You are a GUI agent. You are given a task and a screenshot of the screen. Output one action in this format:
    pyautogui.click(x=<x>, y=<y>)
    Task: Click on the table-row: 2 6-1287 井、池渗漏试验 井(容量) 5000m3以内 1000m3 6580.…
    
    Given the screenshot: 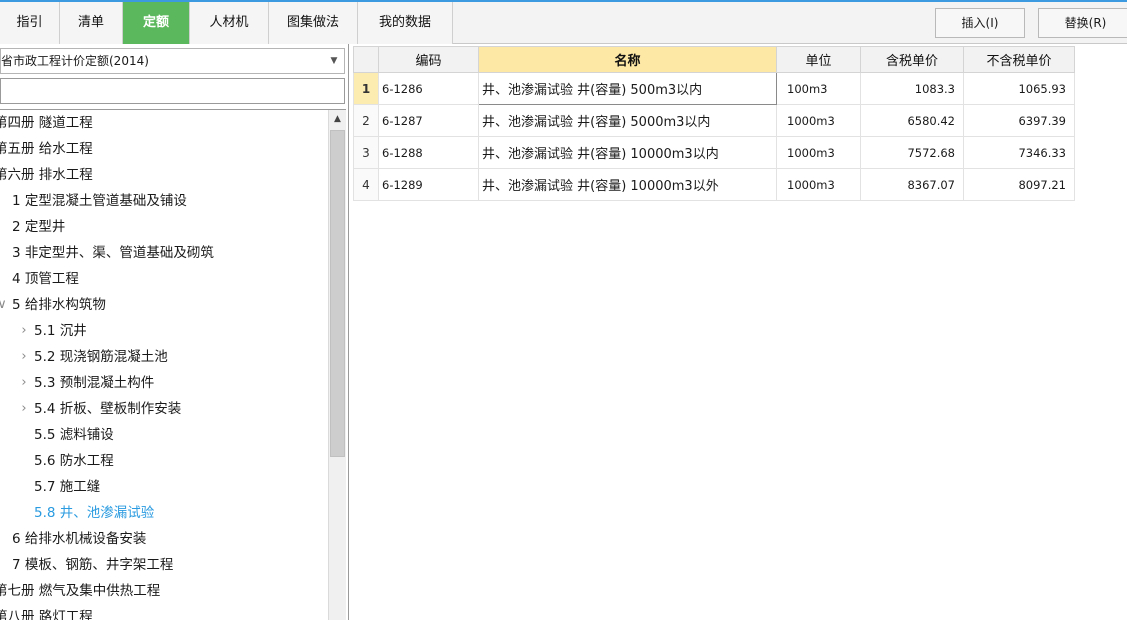 What is the action you would take?
    pyautogui.click(x=714, y=120)
    